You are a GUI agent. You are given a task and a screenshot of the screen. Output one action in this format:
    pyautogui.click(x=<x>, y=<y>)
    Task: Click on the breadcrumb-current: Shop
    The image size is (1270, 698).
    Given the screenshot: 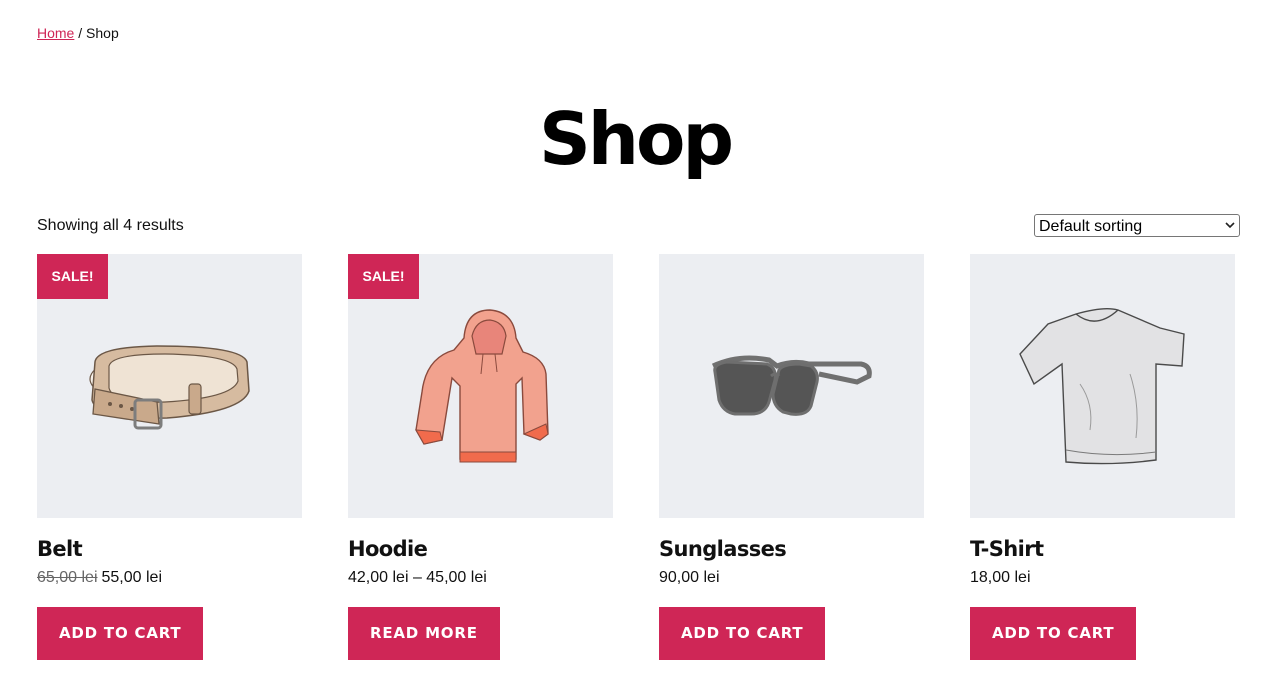 What is the action you would take?
    pyautogui.click(x=102, y=33)
    